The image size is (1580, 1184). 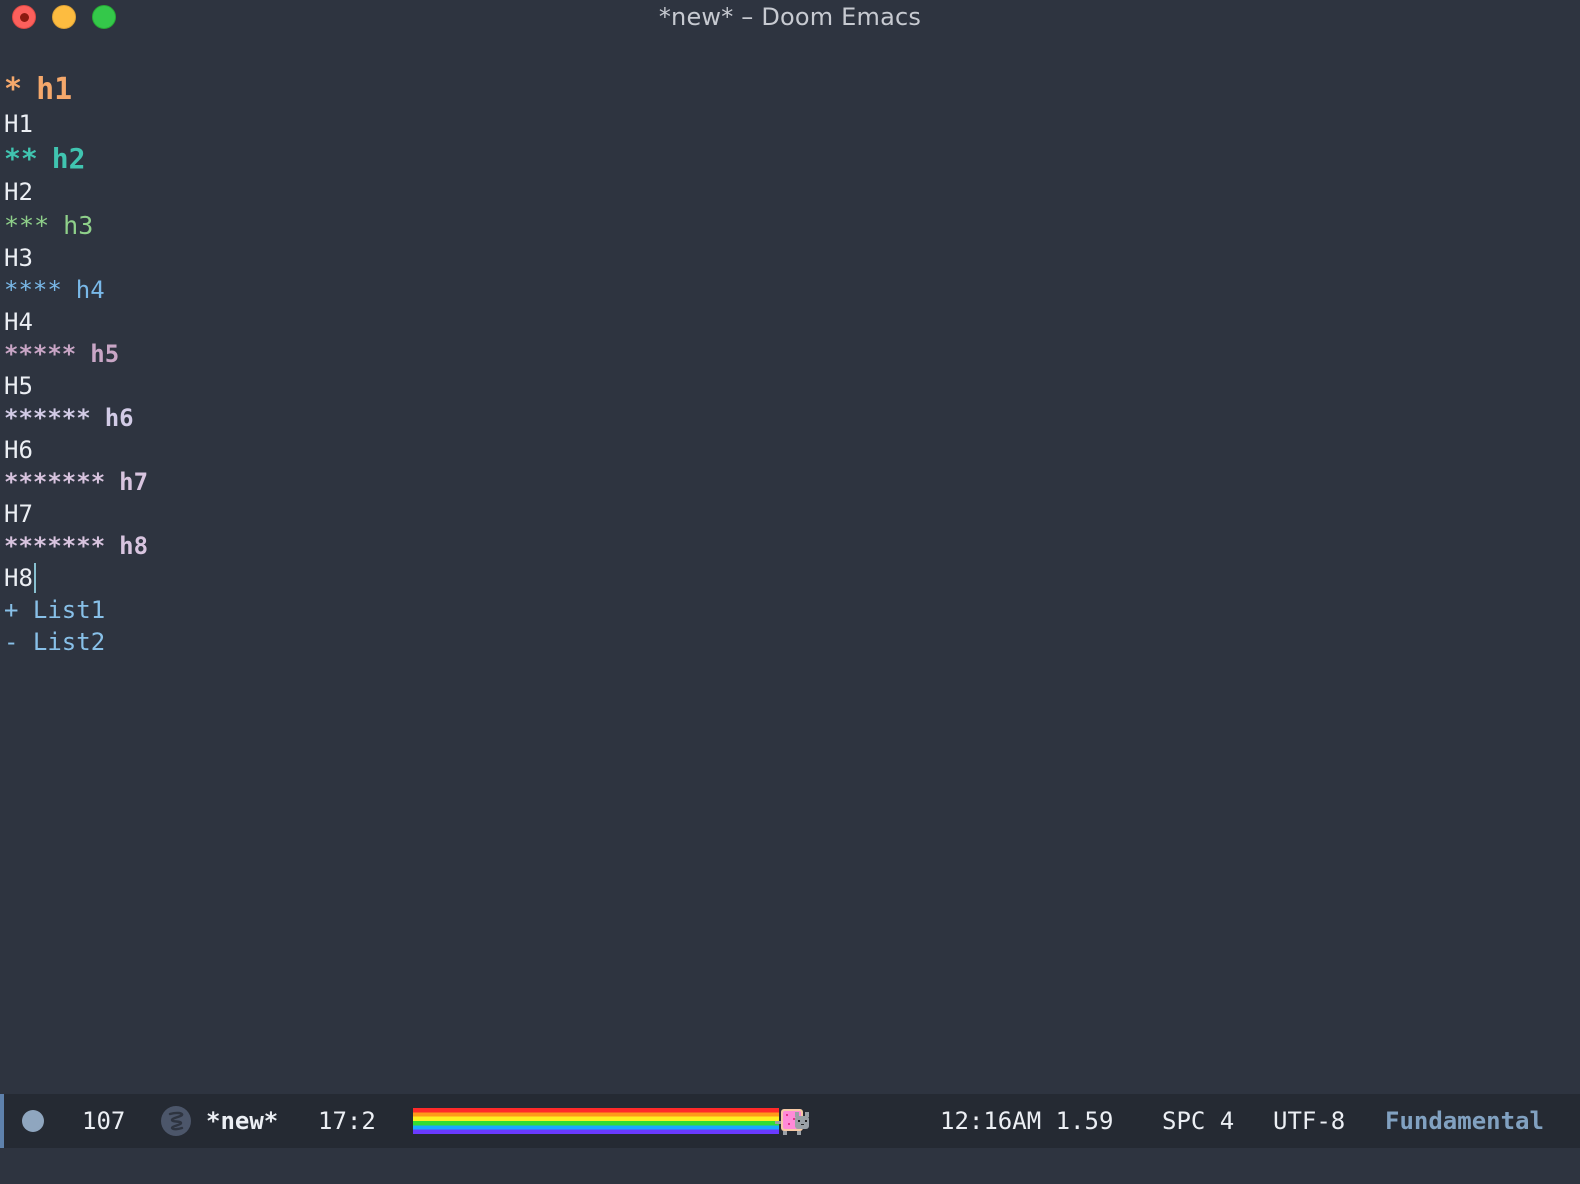 I want to click on major-mode: Fundamental, so click(x=1464, y=1121).